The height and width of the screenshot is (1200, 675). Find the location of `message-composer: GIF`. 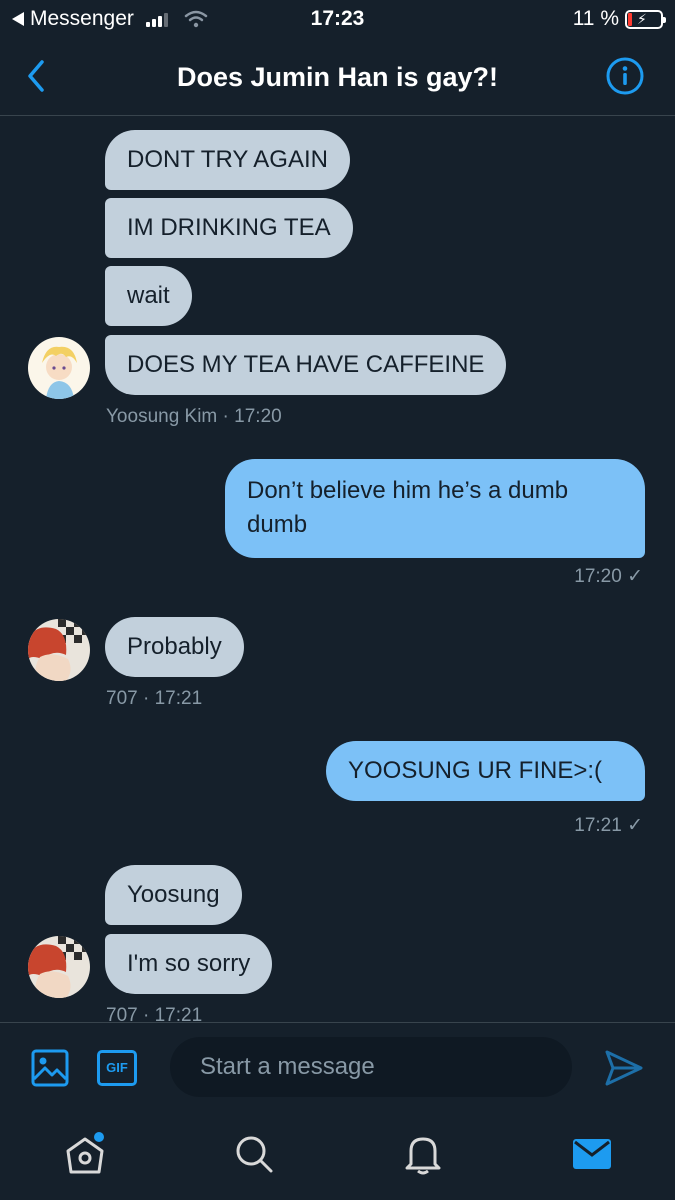

message-composer: GIF is located at coordinates (337, 1068).